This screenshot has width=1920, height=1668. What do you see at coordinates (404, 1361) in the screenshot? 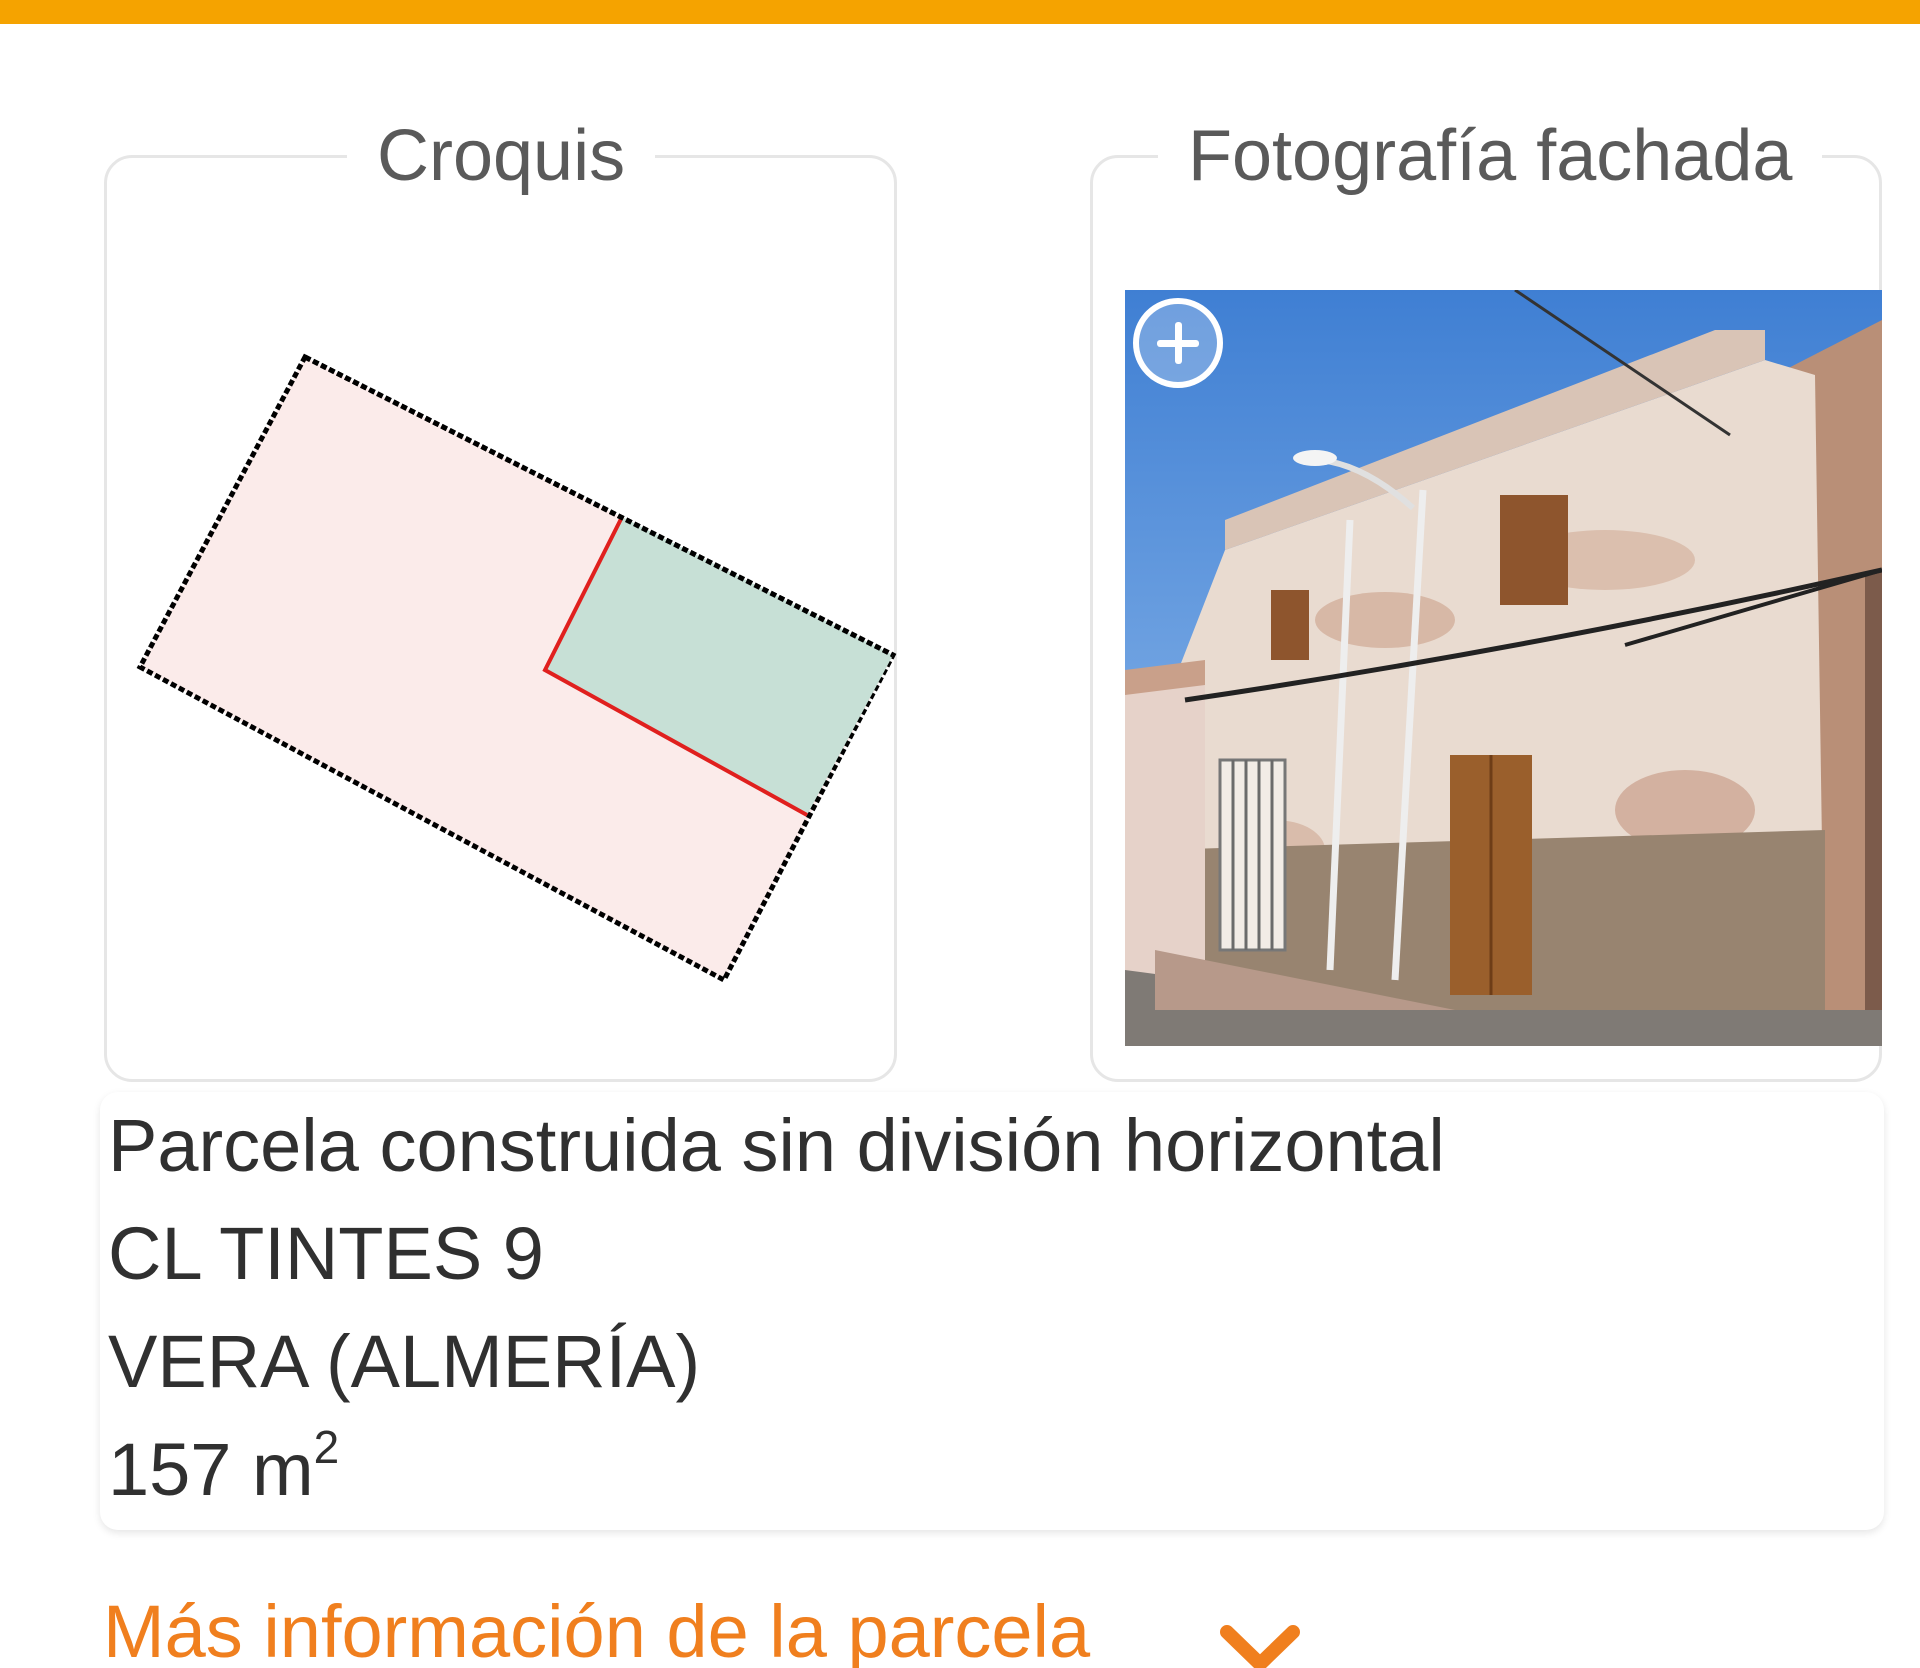
I see `parcel-municipality: VERA (ALMERÍA)` at bounding box center [404, 1361].